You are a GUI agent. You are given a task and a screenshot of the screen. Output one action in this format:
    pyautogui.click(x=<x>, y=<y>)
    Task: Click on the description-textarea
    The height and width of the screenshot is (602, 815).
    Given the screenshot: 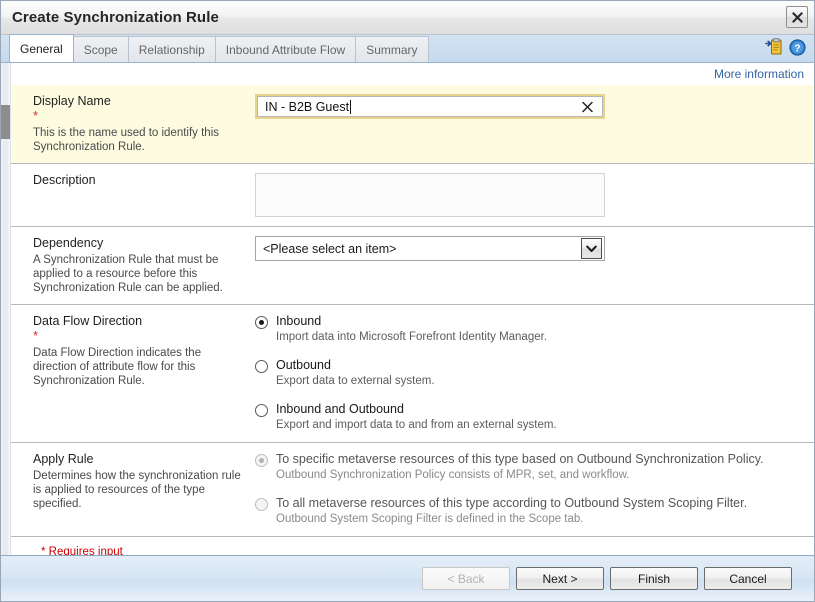 What is the action you would take?
    pyautogui.click(x=430, y=195)
    